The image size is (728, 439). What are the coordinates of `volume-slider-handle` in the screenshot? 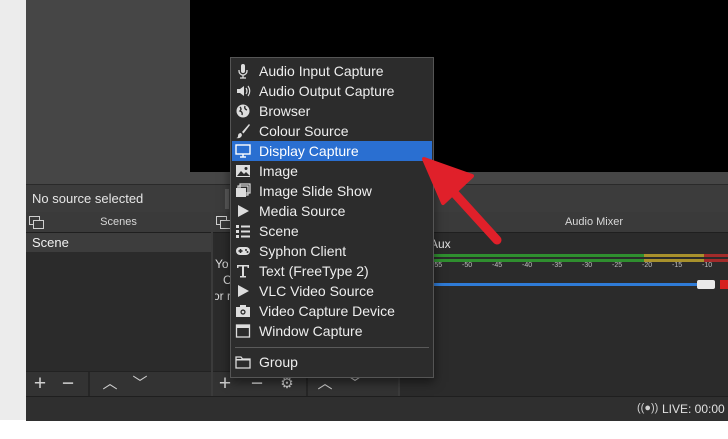 It's located at (706, 284).